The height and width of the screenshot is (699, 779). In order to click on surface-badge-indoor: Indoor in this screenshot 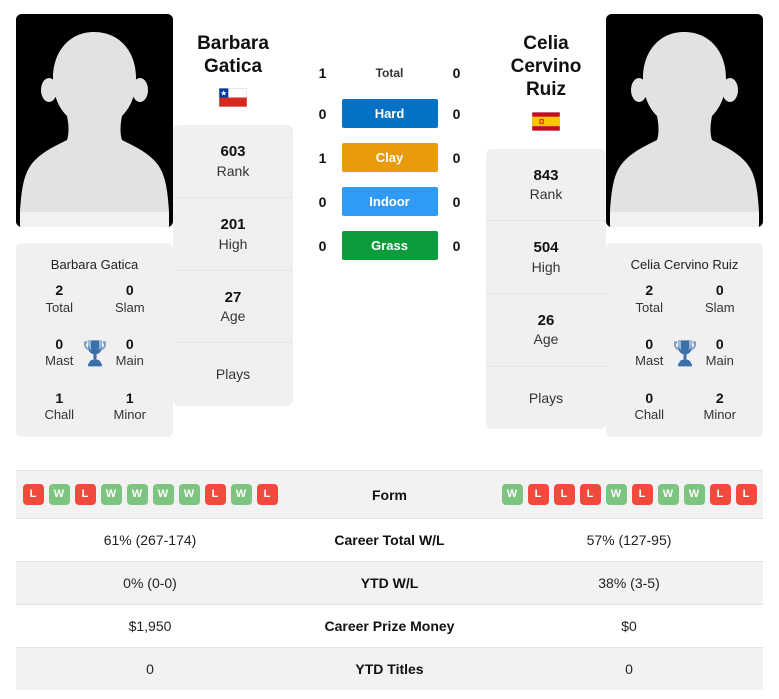, I will do `click(389, 201)`.